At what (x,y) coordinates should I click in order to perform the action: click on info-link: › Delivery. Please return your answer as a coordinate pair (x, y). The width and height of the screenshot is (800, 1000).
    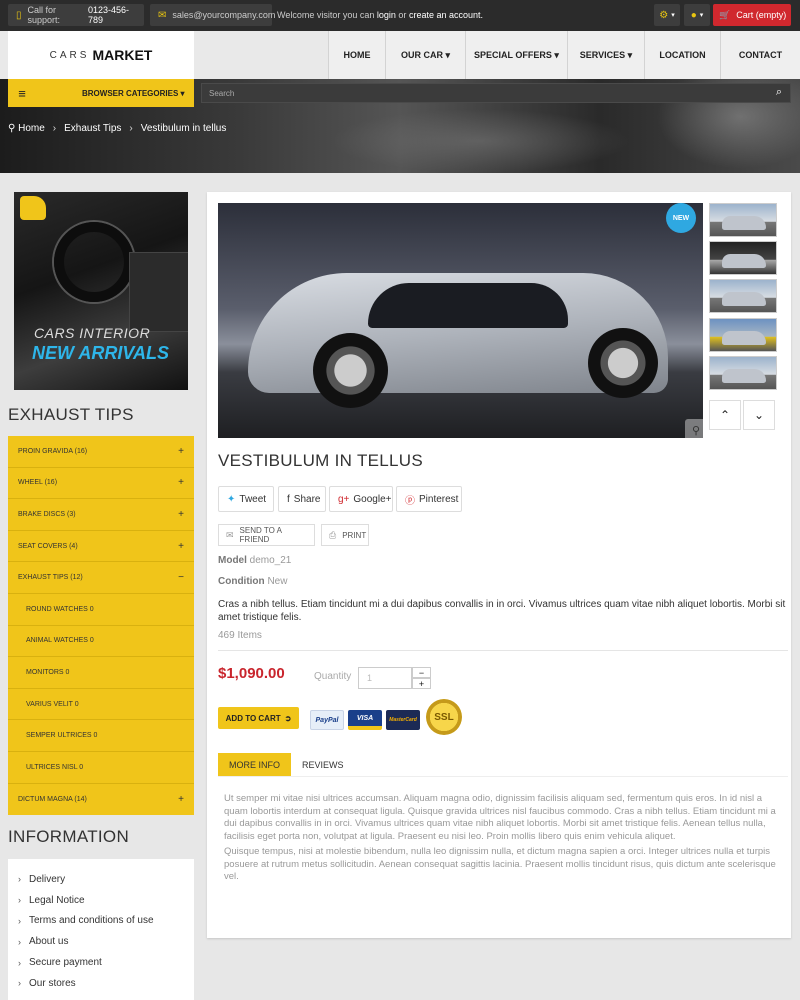
    Looking at the image, I should click on (101, 879).